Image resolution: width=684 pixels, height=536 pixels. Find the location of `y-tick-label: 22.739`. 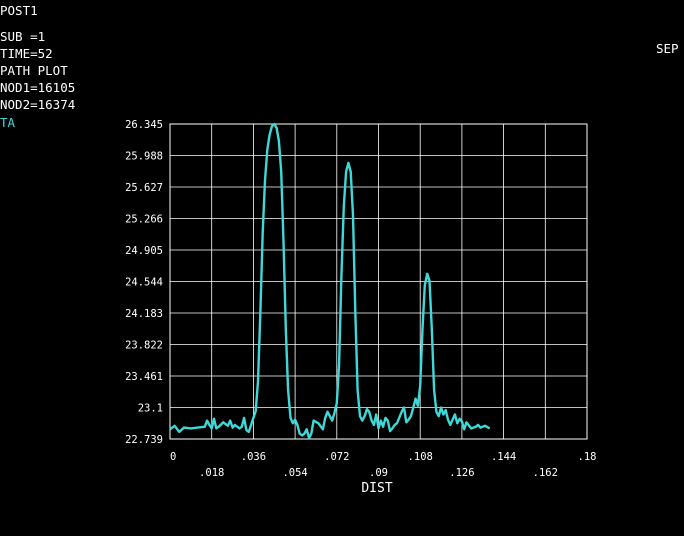

y-tick-label: 22.739 is located at coordinates (144, 440).